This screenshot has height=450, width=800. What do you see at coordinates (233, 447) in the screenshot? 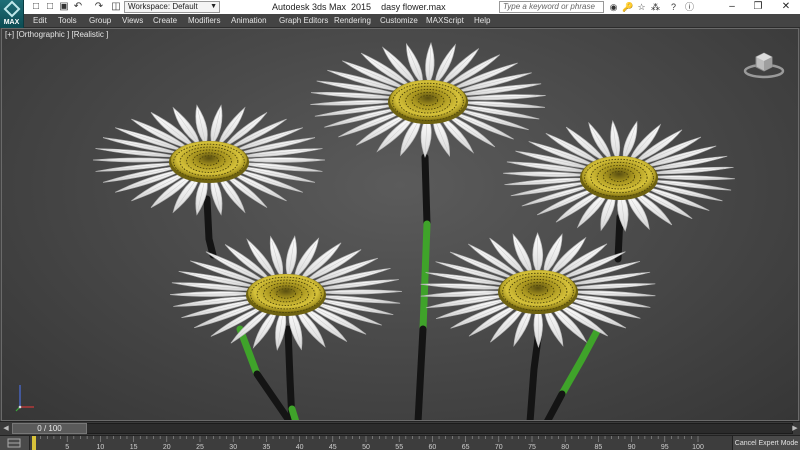
I see `ruler-tick-label: 30` at bounding box center [233, 447].